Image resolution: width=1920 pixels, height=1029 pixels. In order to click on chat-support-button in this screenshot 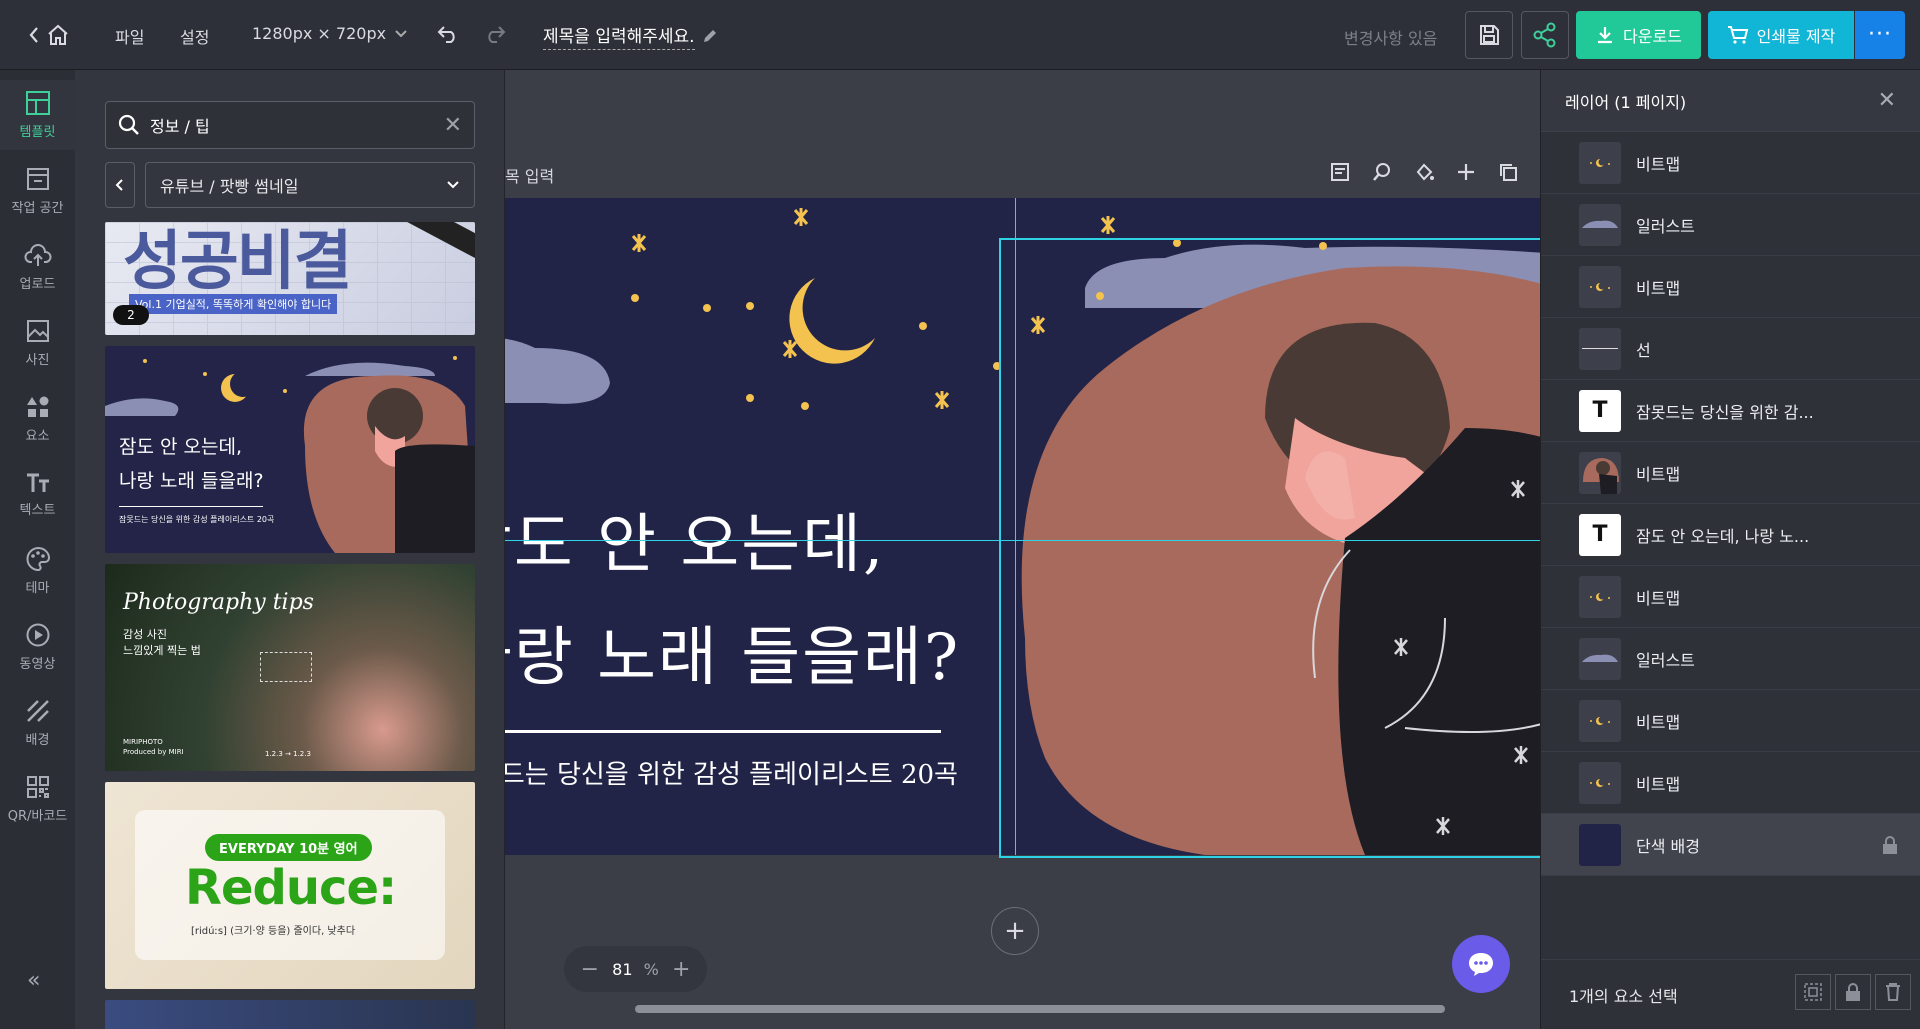, I will do `click(1481, 964)`.